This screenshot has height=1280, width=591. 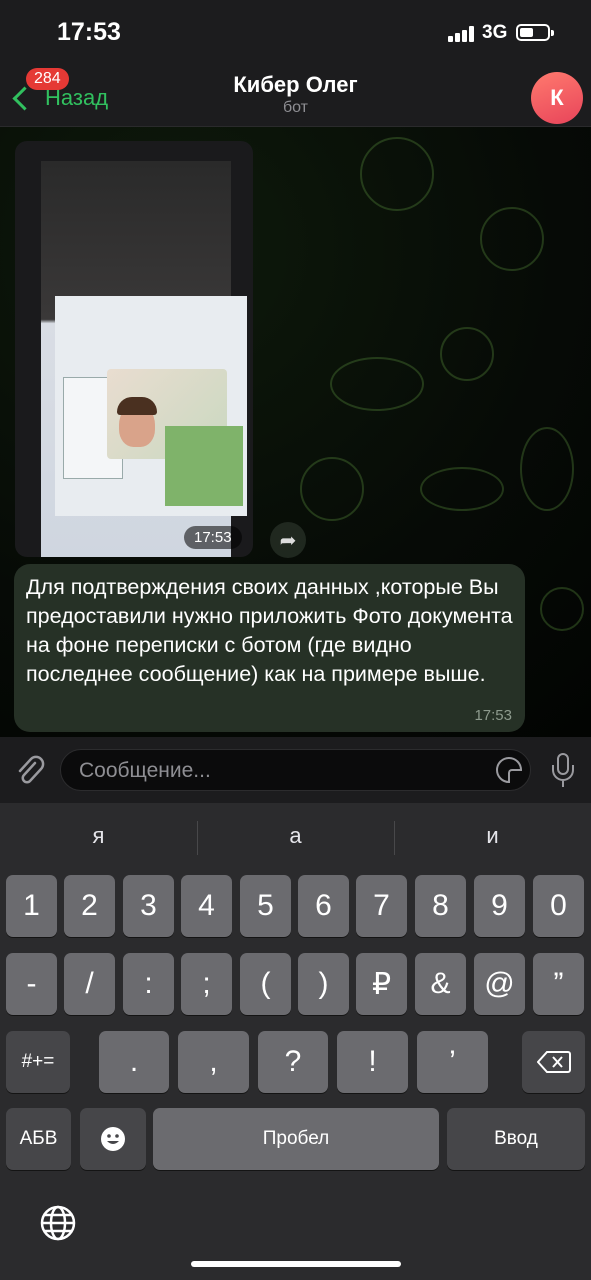 I want to click on key: 7, so click(x=381, y=906).